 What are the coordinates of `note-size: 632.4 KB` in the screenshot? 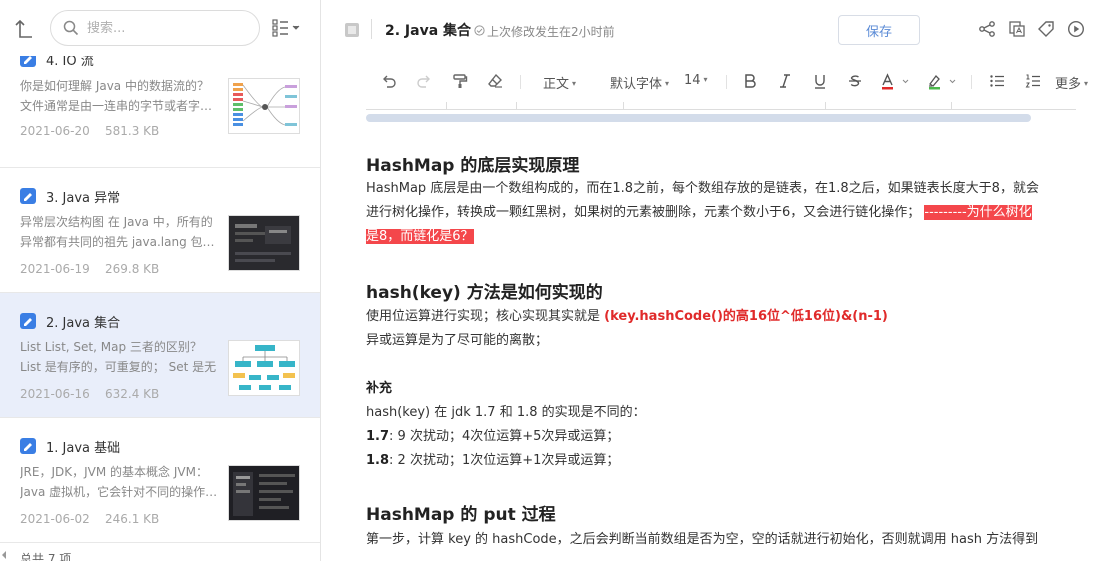 It's located at (132, 394).